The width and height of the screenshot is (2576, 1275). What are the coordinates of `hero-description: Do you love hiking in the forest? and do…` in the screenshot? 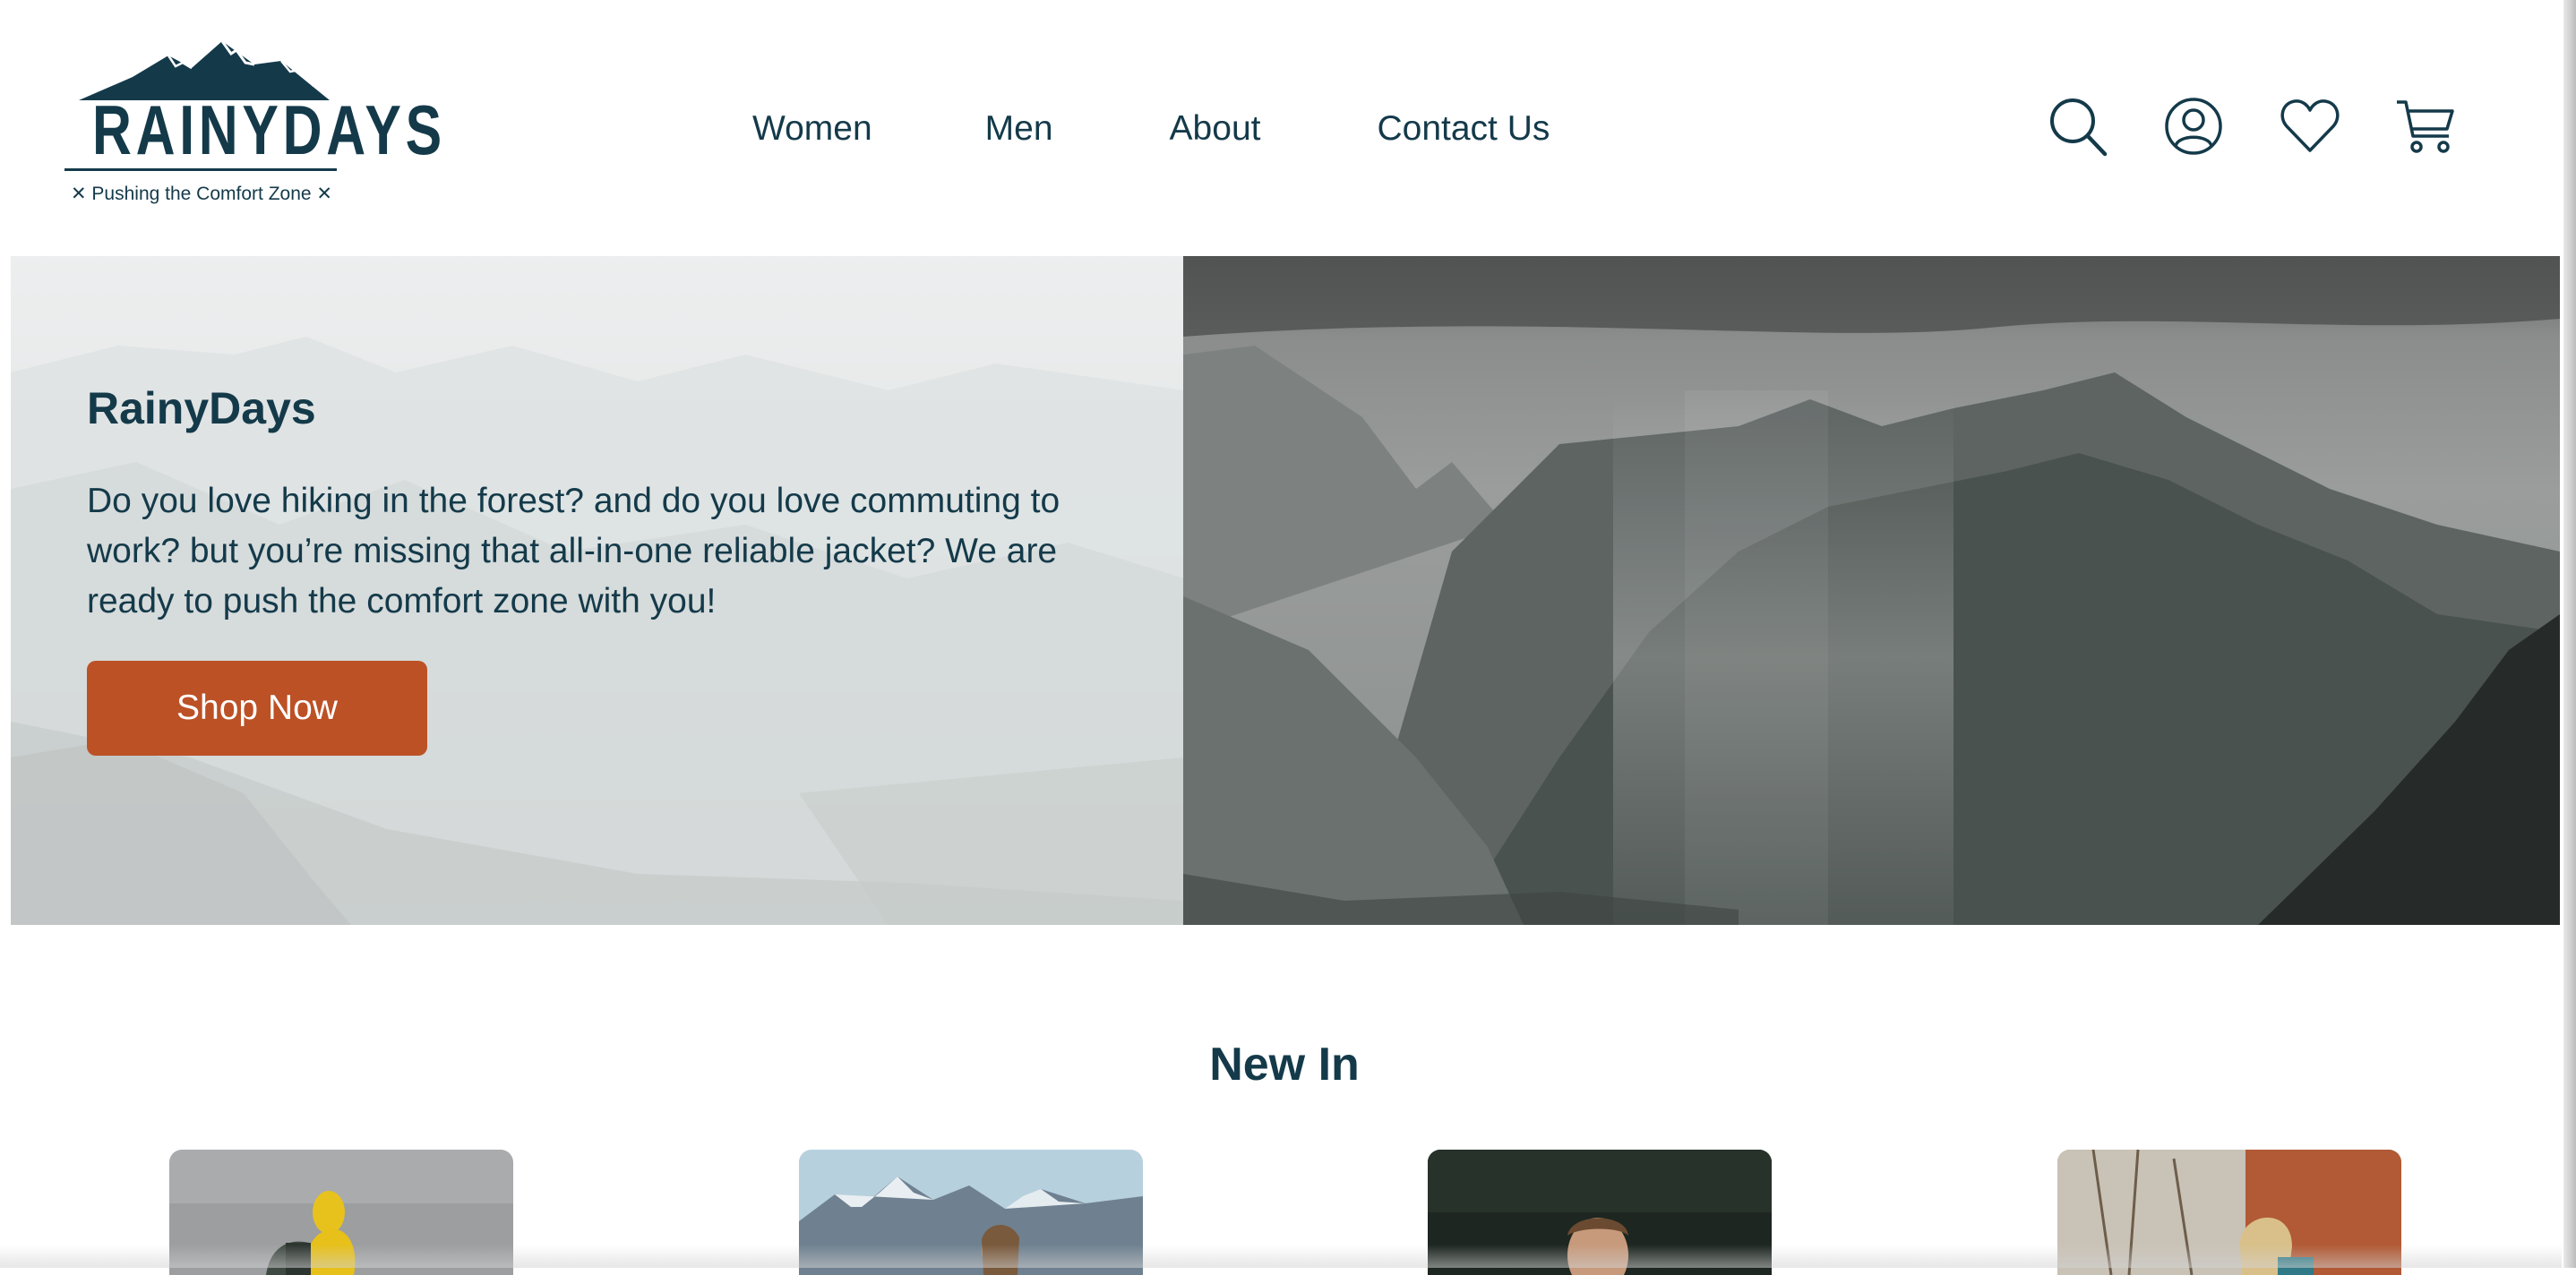 It's located at (573, 551).